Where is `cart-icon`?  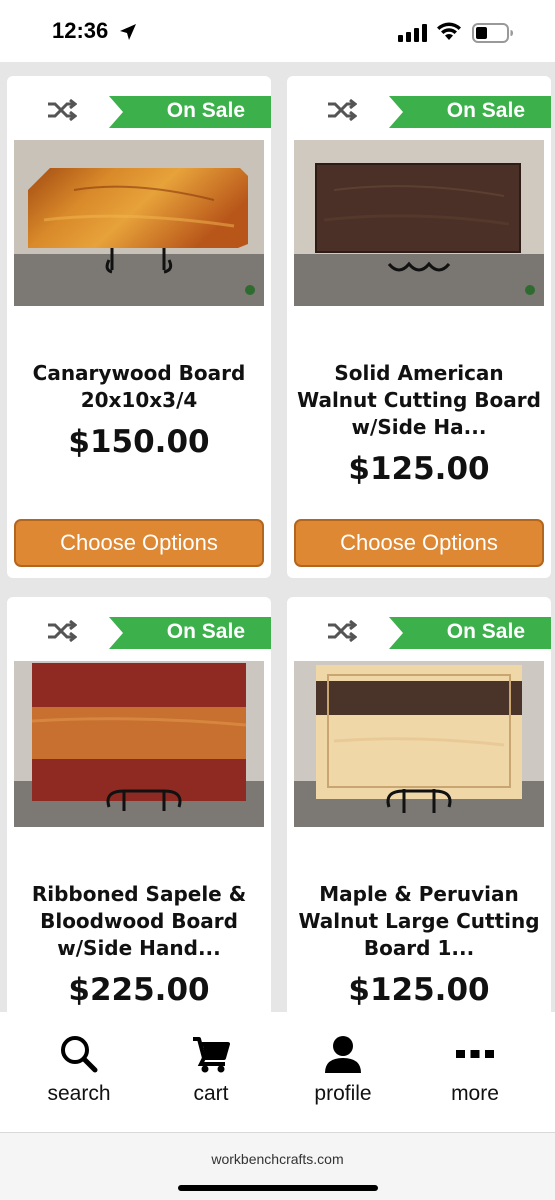
cart-icon is located at coordinates (211, 1055).